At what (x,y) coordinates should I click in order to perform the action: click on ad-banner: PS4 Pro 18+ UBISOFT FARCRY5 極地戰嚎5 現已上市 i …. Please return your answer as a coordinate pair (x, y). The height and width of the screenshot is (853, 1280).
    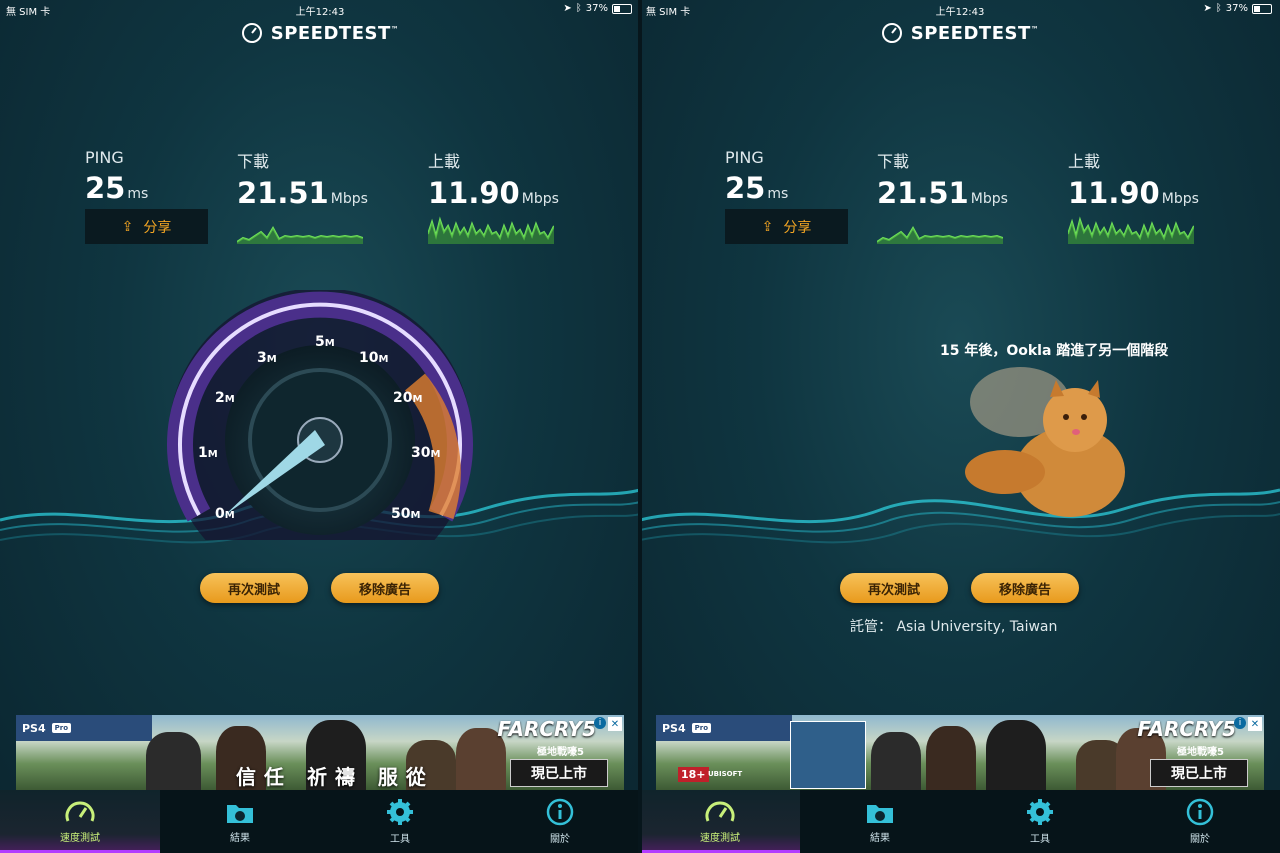
    Looking at the image, I should click on (960, 752).